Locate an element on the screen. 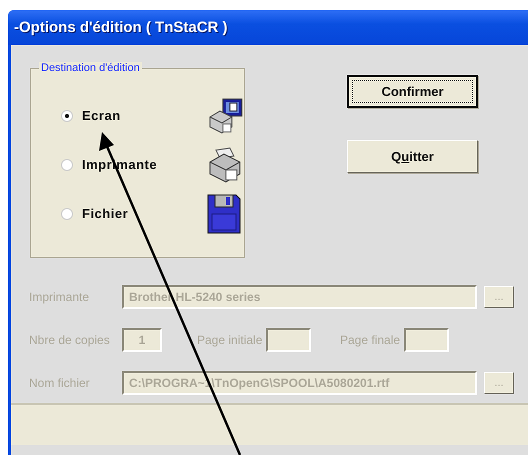  radio-option: Fichier is located at coordinates (134, 213).